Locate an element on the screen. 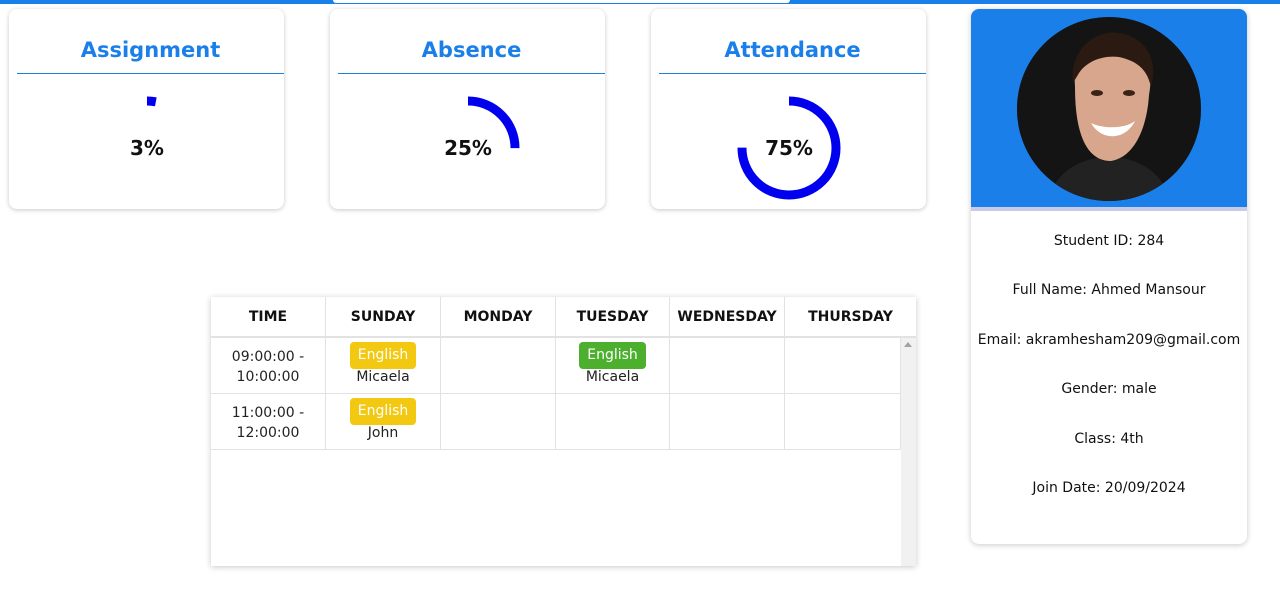  profile-banner is located at coordinates (1109, 110).